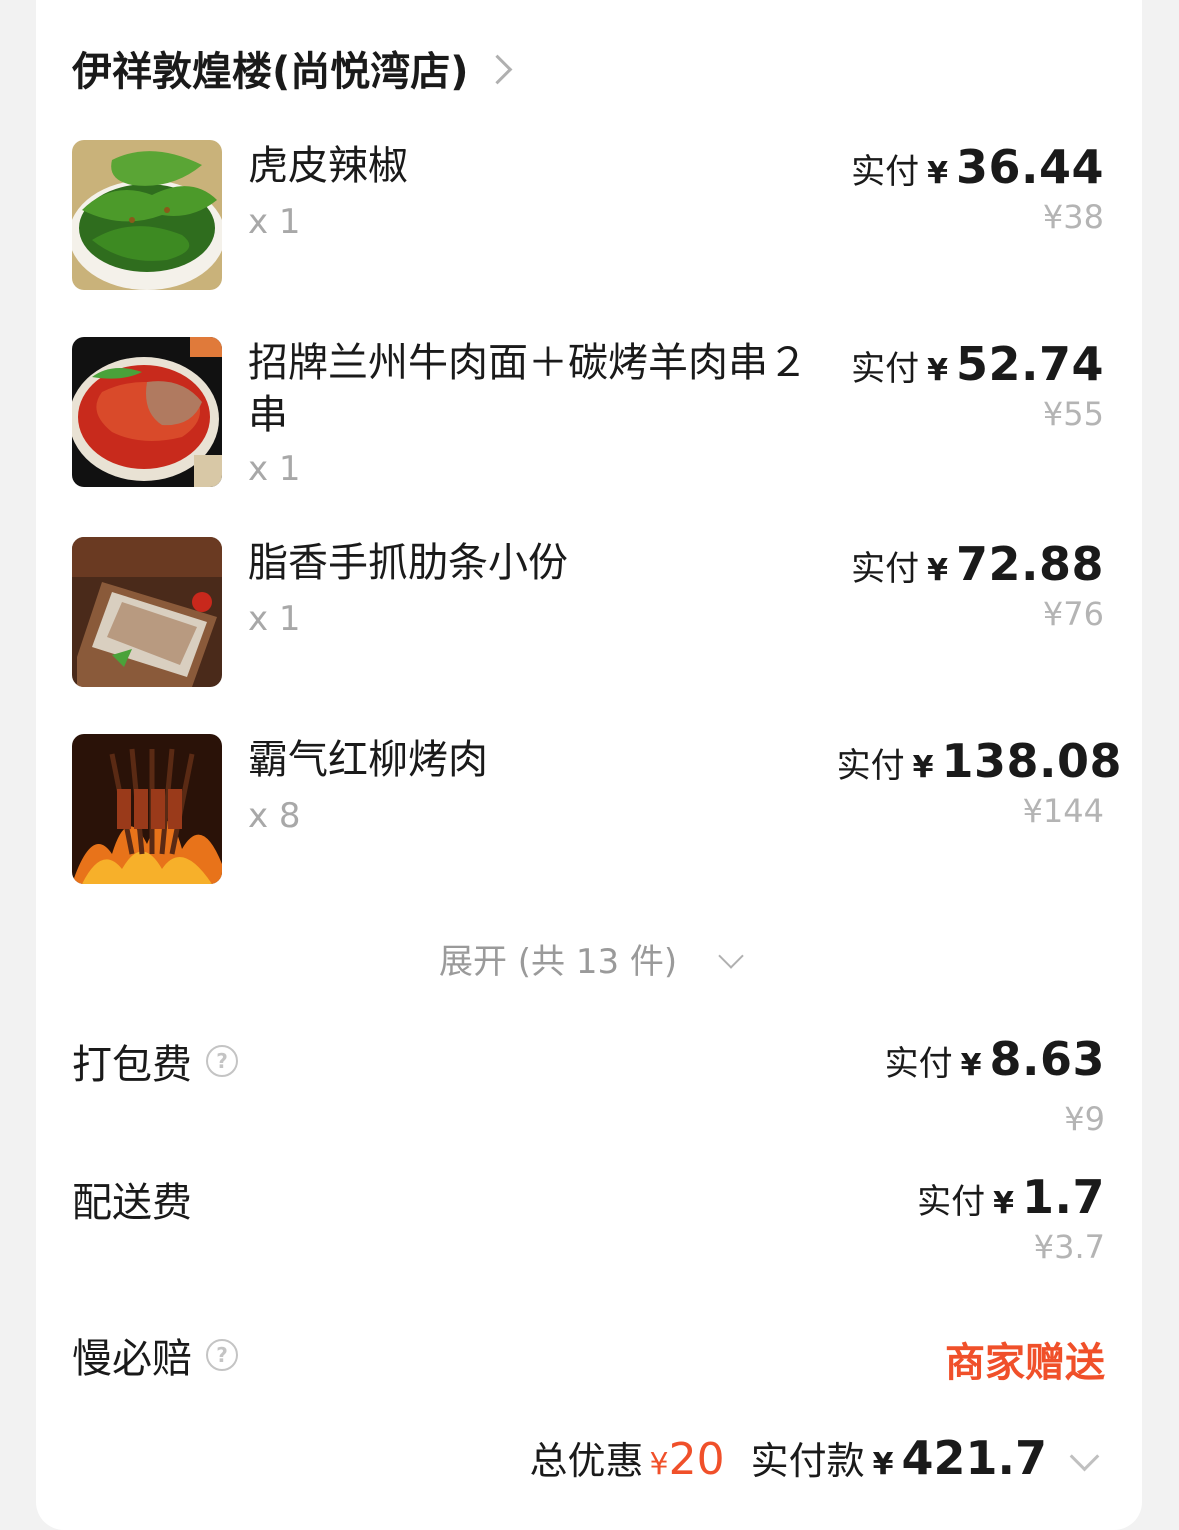 This screenshot has height=1530, width=1179. Describe the element at coordinates (528, 389) in the screenshot. I see `item-name: 招牌兰州牛肉面＋碳烤羊肉串２串` at that location.